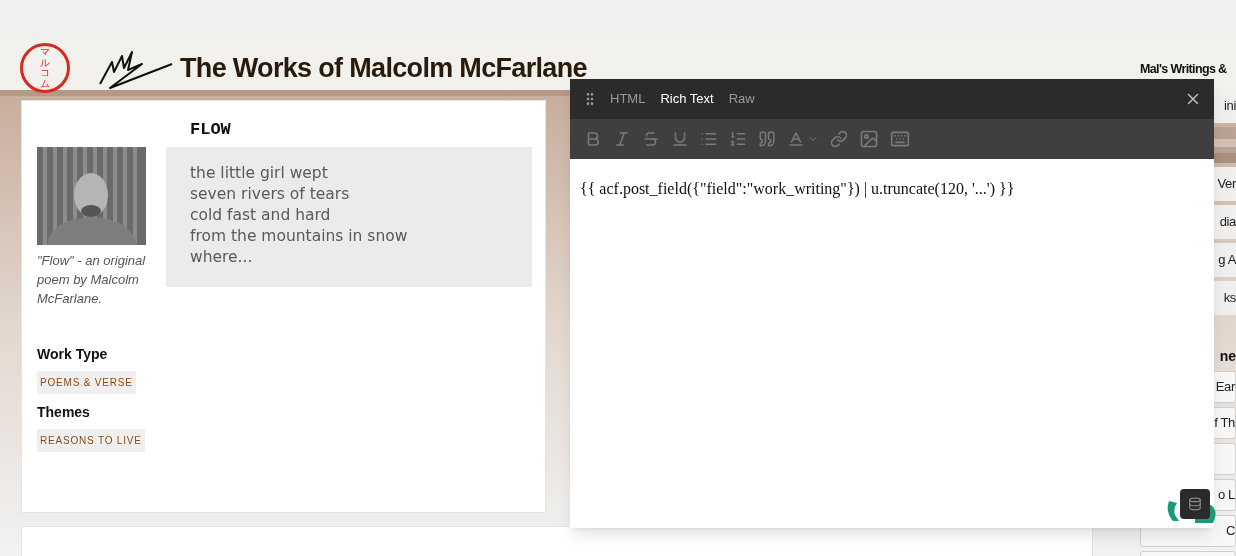 The height and width of the screenshot is (556, 1236). Describe the element at coordinates (767, 139) in the screenshot. I see `quote-icon` at that location.